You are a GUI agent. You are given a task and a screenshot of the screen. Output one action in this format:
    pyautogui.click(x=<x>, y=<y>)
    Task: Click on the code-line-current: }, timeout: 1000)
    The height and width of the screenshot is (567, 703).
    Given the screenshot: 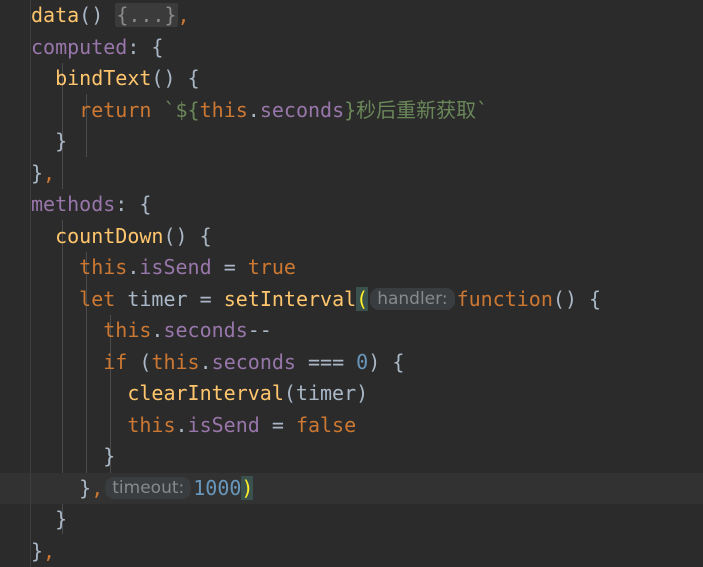 What is the action you would take?
    pyautogui.click(x=351, y=488)
    